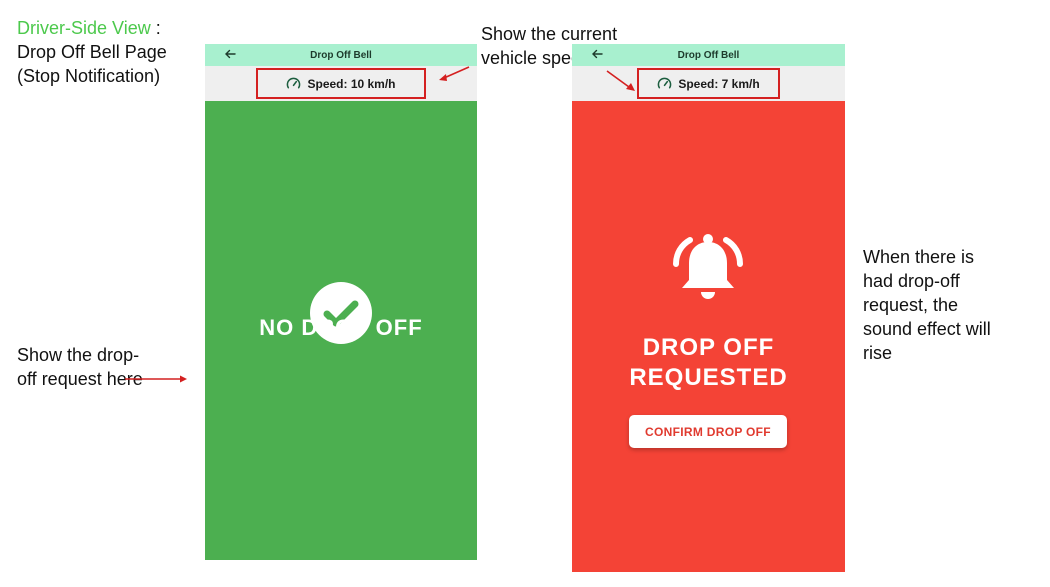 Image resolution: width=1050 pixels, height=587 pixels. I want to click on speed-indicator: Speed: 7 km/h, so click(708, 83).